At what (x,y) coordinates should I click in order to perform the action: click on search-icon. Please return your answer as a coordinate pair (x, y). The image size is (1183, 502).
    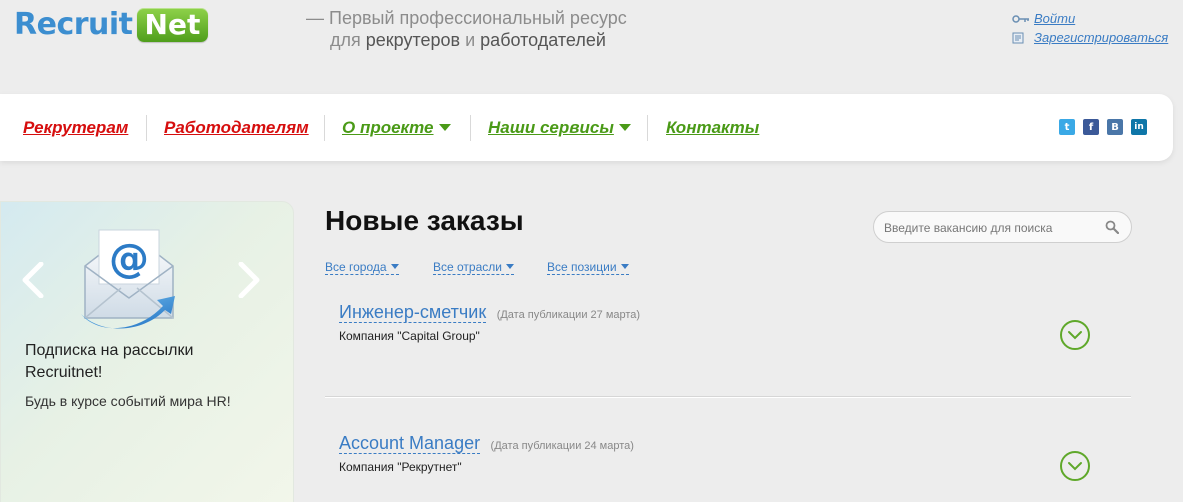
    Looking at the image, I should click on (1112, 229).